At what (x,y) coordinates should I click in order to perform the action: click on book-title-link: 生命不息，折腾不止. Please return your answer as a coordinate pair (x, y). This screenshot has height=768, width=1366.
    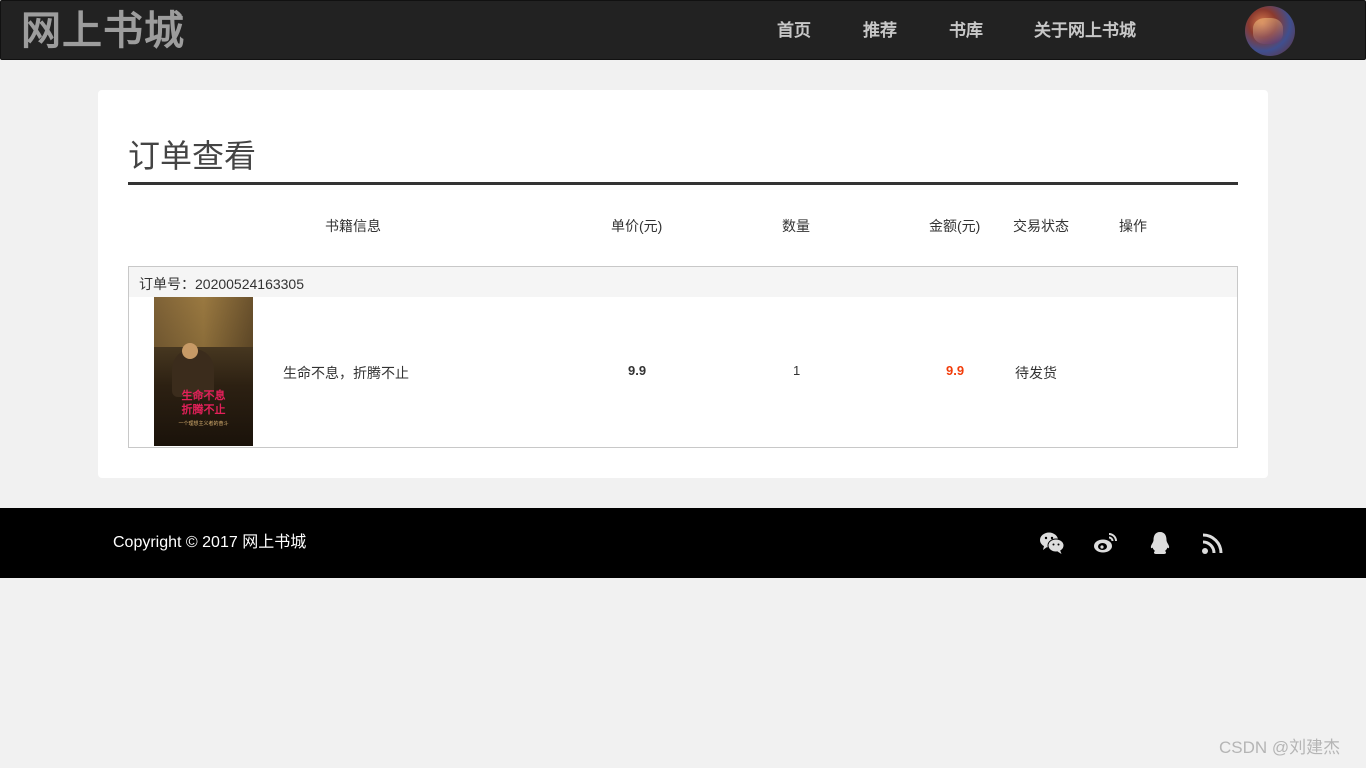
    Looking at the image, I should click on (346, 373).